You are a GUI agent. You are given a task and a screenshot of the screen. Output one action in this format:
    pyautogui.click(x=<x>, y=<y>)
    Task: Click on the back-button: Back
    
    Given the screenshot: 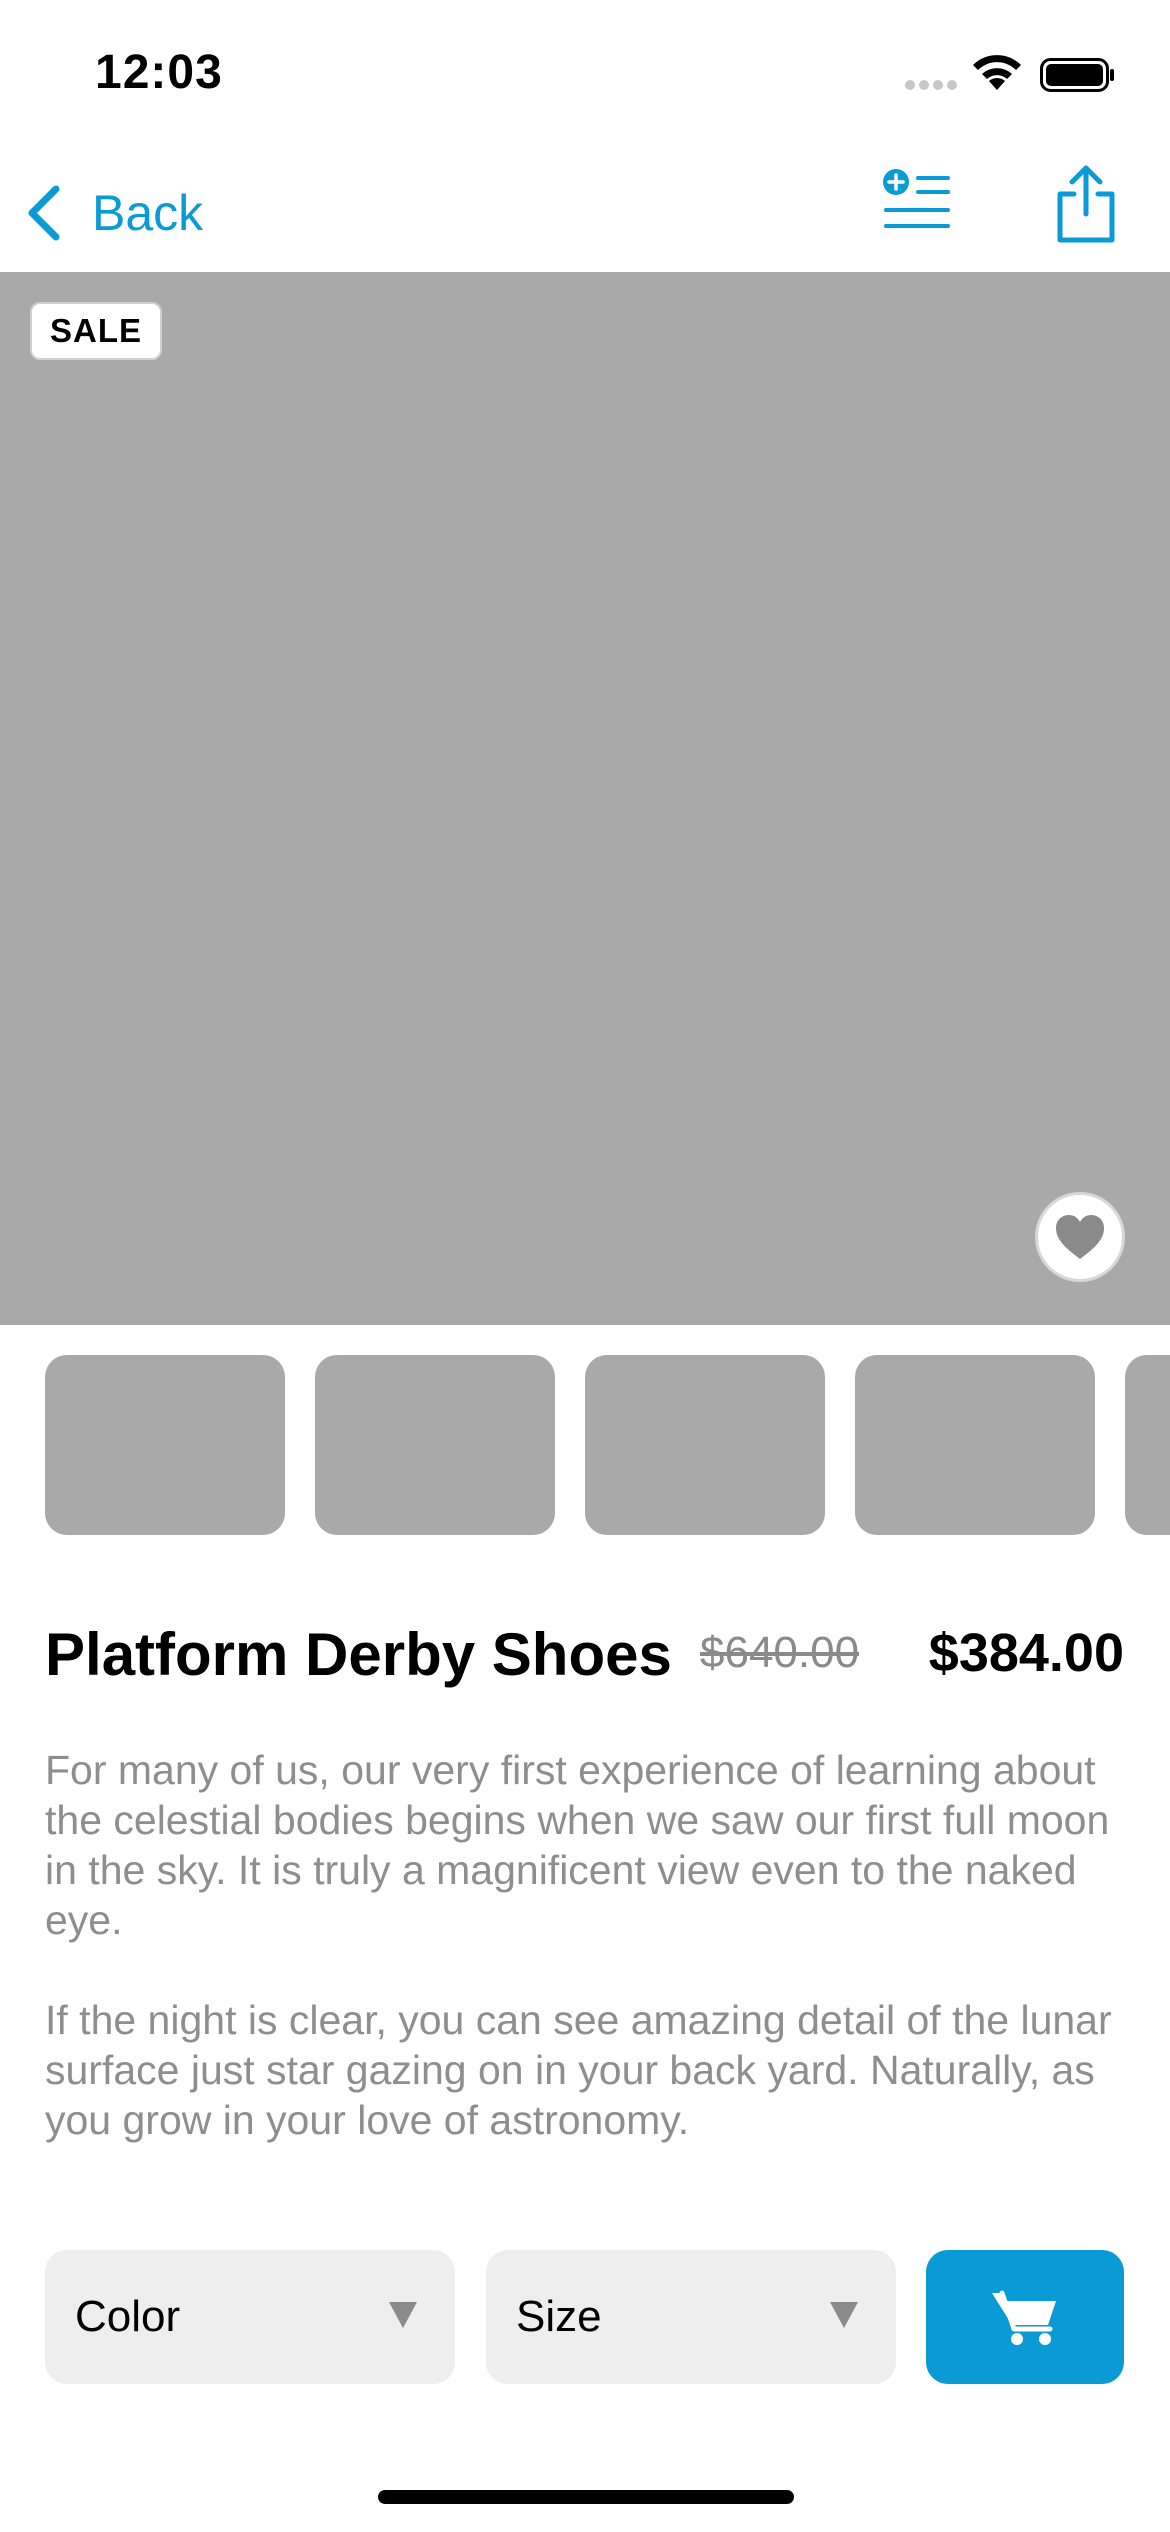 What is the action you would take?
    pyautogui.click(x=113, y=213)
    